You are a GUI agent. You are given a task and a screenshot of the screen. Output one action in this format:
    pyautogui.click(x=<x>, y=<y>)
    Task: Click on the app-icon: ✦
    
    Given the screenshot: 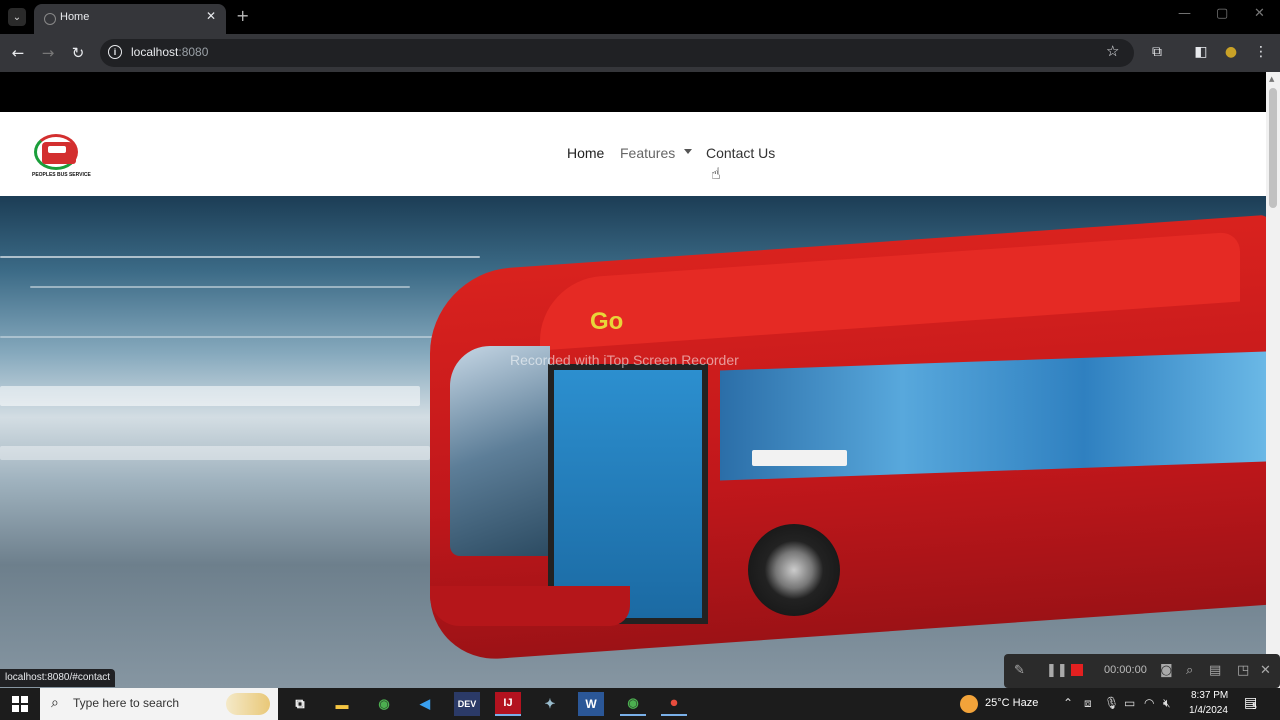 What is the action you would take?
    pyautogui.click(x=550, y=704)
    